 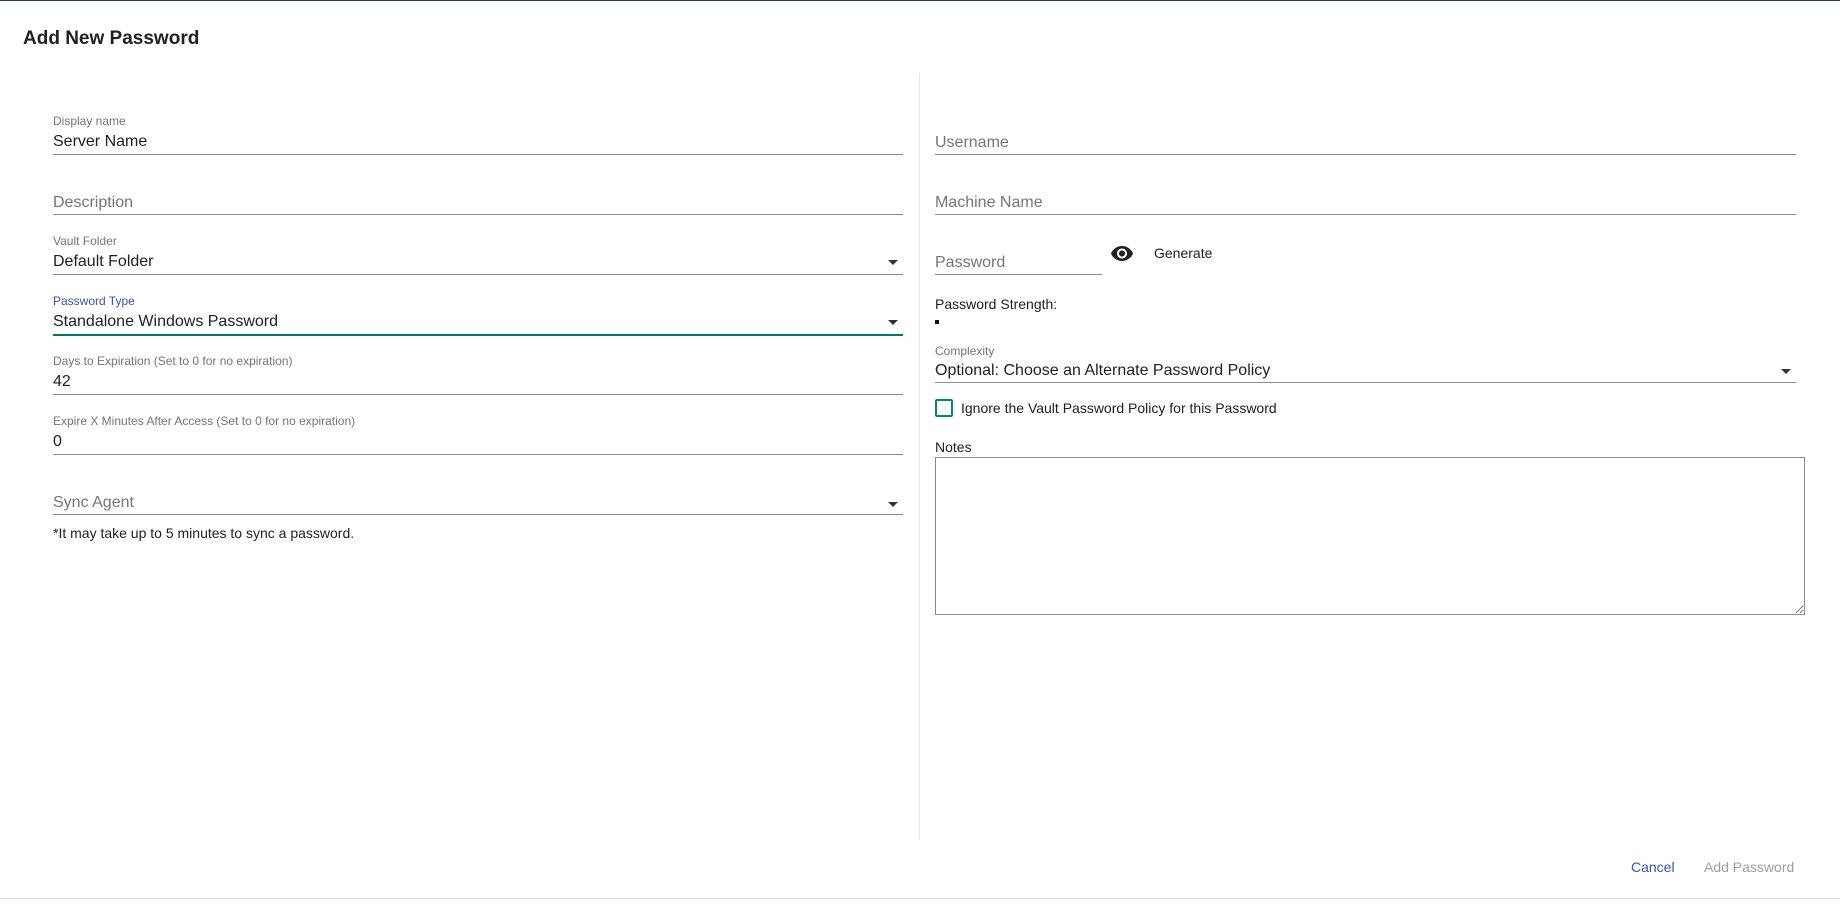 I want to click on display-name-value: Server Name, so click(x=100, y=141).